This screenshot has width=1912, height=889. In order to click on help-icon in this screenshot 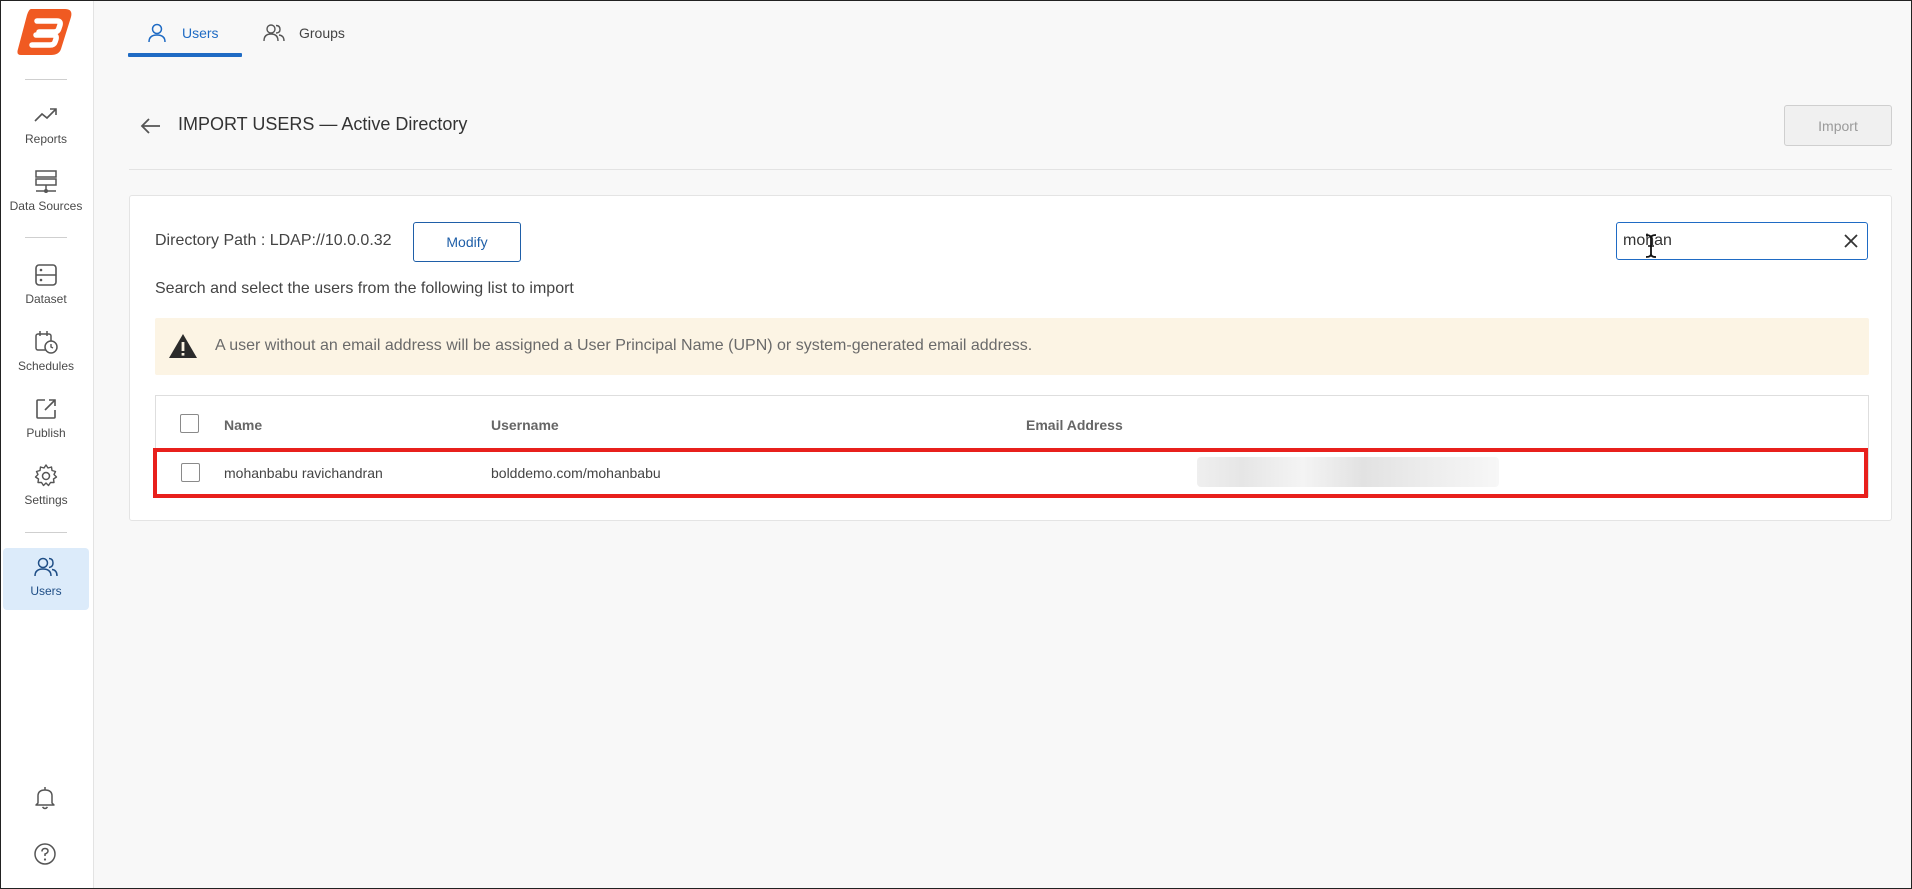, I will do `click(45, 854)`.